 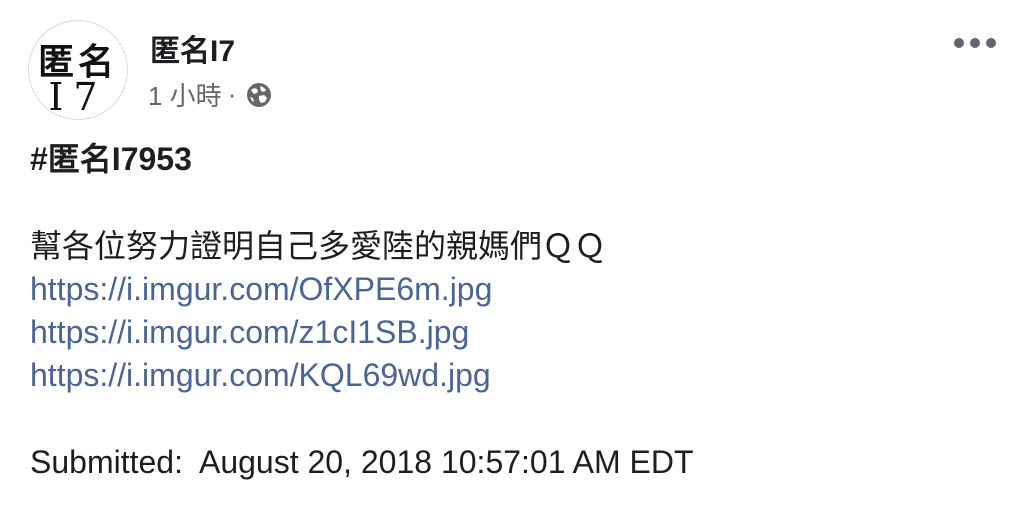 What do you see at coordinates (78, 70) in the screenshot?
I see `page-avatar: 匿名 I7` at bounding box center [78, 70].